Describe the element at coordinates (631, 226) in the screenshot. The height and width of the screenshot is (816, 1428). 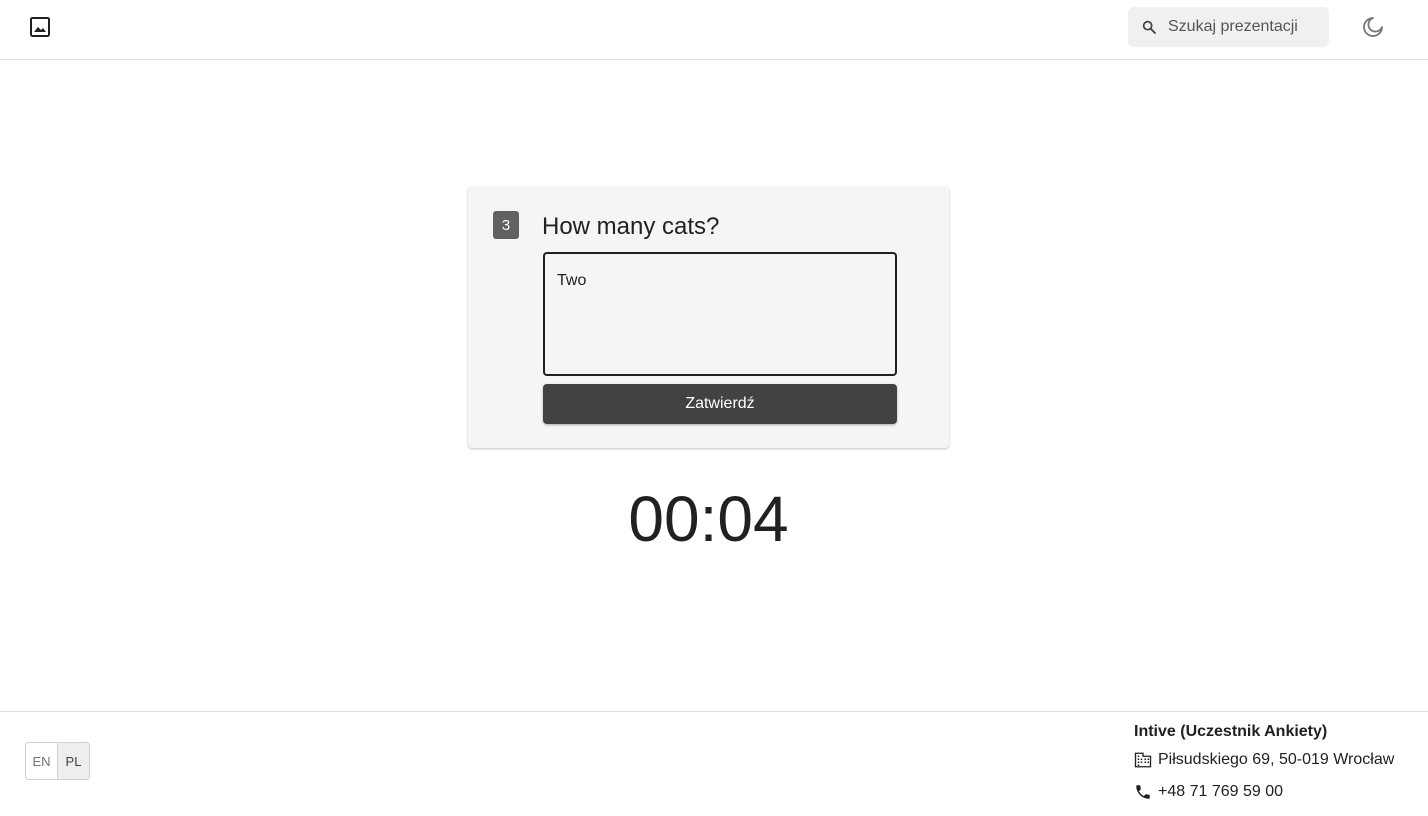
I see `question-title: How many cats?` at that location.